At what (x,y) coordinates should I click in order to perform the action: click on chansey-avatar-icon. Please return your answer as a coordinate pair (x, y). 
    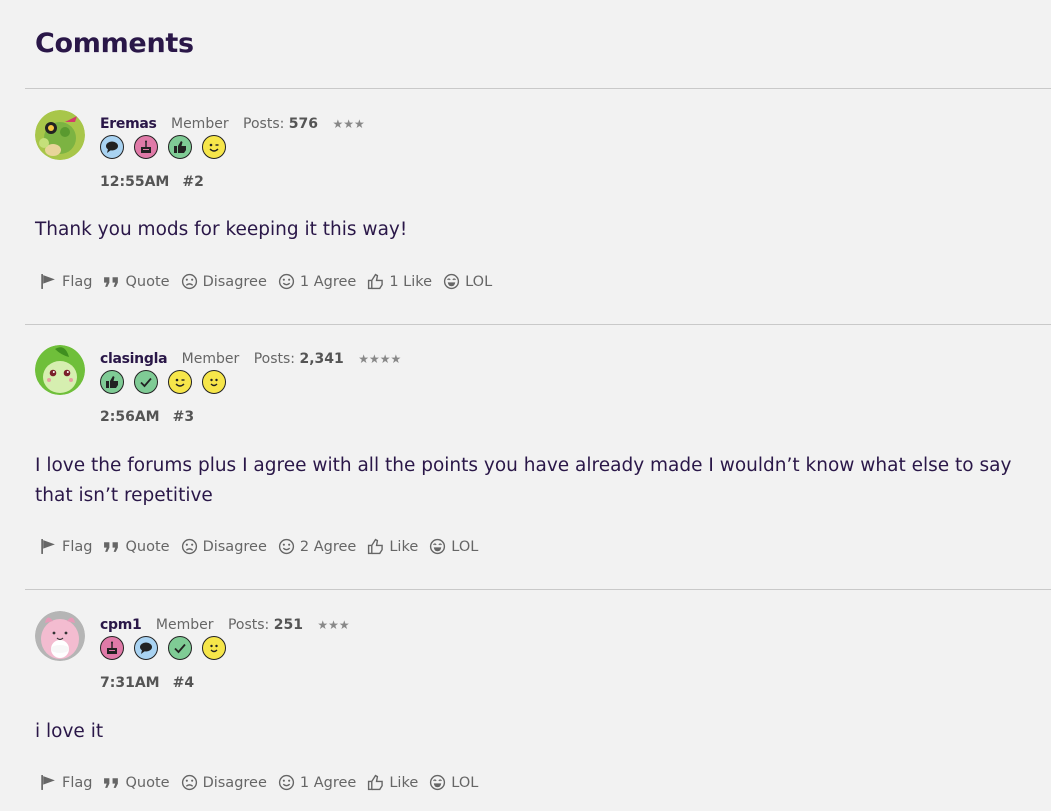
    Looking at the image, I should click on (60, 636).